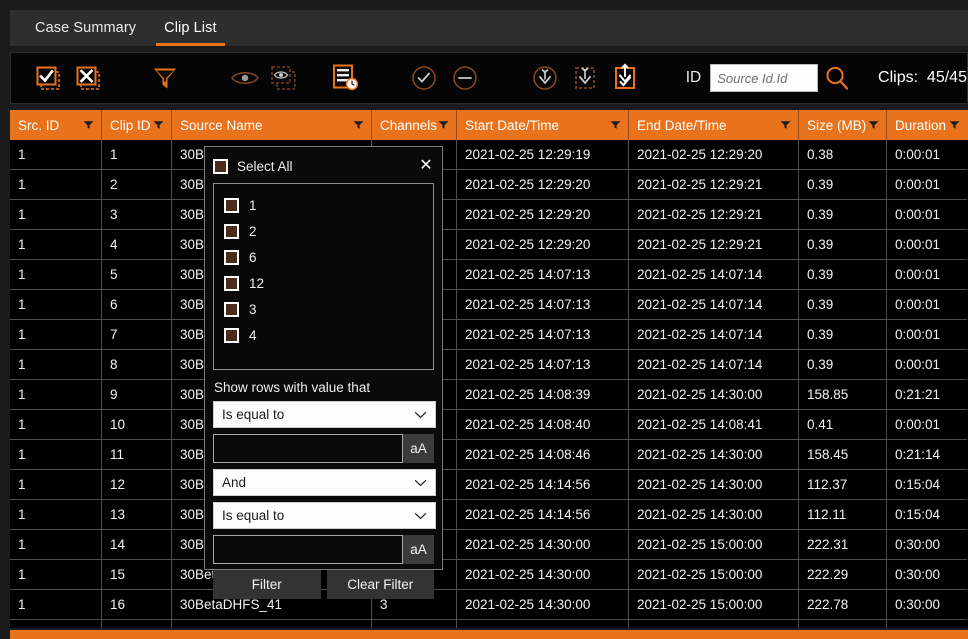 The width and height of the screenshot is (968, 639). Describe the element at coordinates (927, 125) in the screenshot. I see `grid-header-duration: Duration` at that location.